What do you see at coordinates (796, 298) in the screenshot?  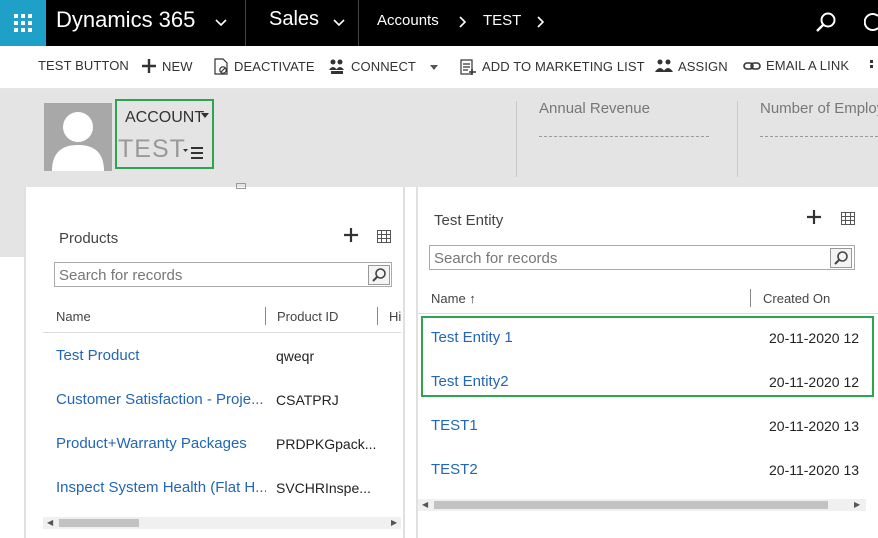 I see `column-header-created-on: Created On` at bounding box center [796, 298].